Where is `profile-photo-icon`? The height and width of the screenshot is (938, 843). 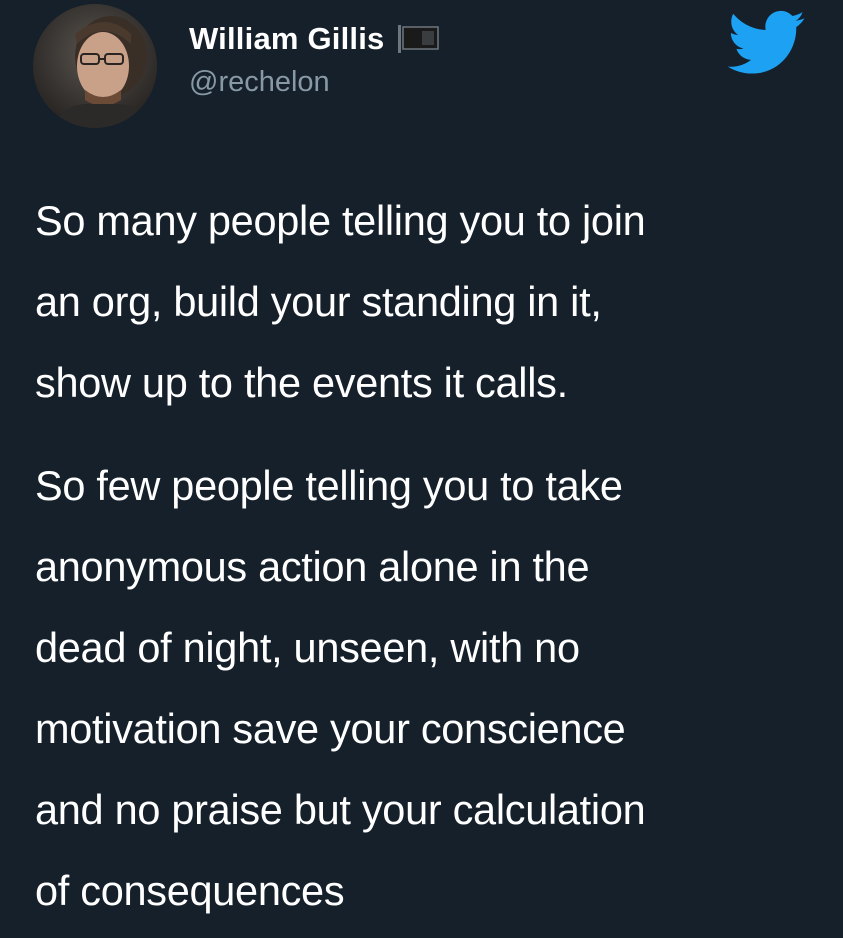
profile-photo-icon is located at coordinates (95, 66).